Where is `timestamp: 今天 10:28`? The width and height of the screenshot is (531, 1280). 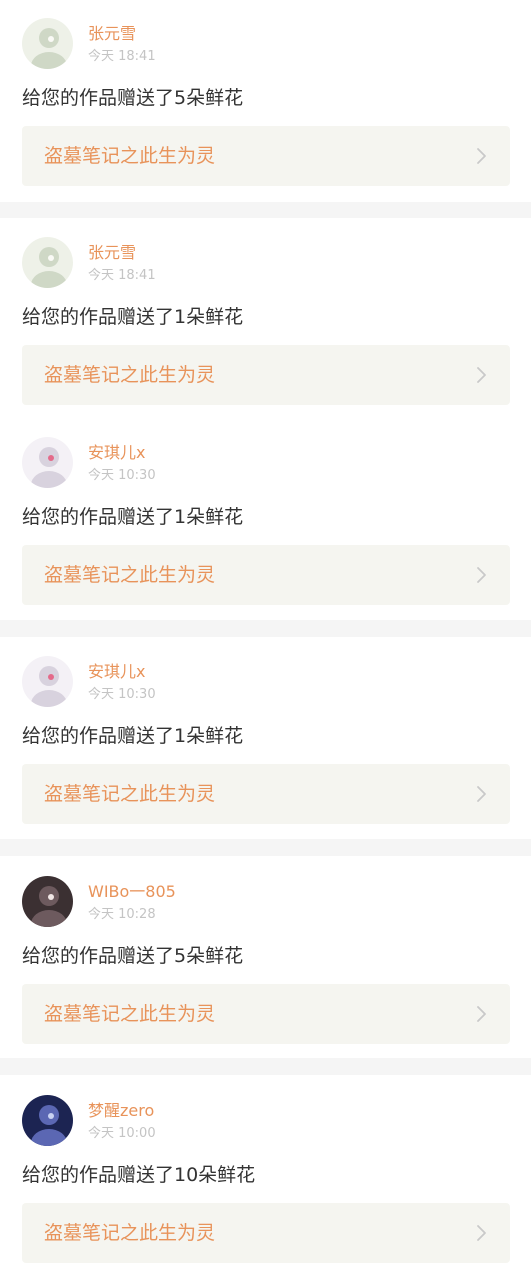
timestamp: 今天 10:28 is located at coordinates (122, 914).